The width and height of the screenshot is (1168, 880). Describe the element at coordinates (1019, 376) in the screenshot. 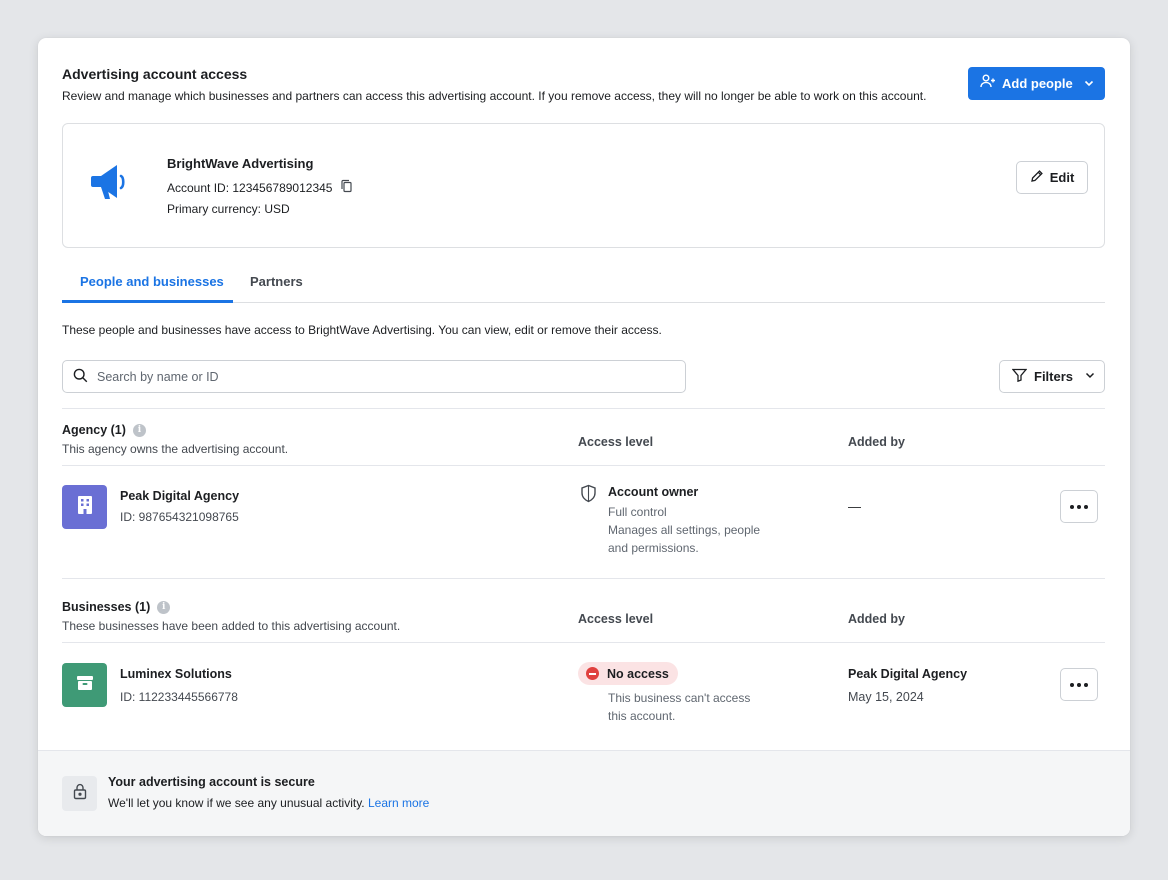

I see `filter-icon` at that location.